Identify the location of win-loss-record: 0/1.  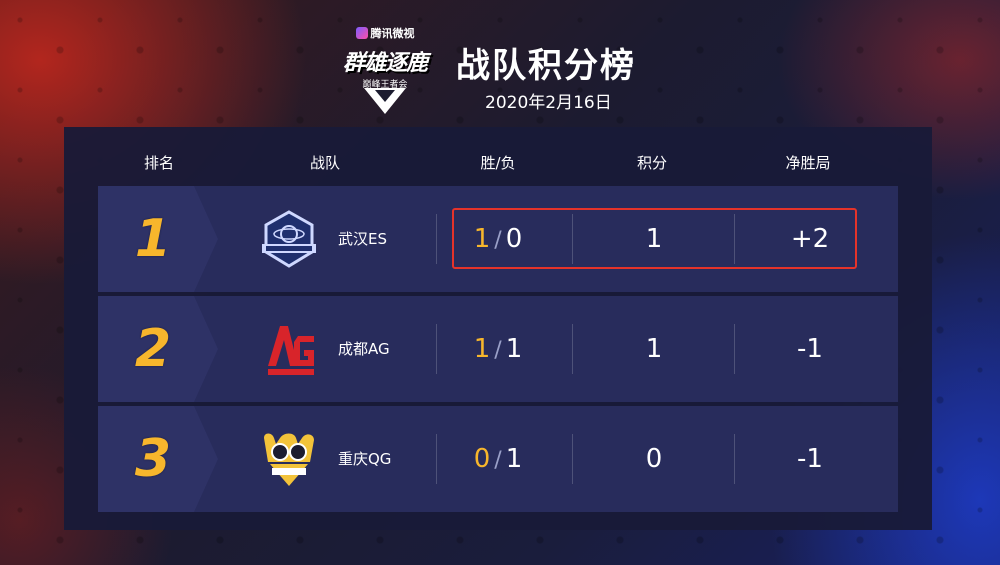
(498, 459).